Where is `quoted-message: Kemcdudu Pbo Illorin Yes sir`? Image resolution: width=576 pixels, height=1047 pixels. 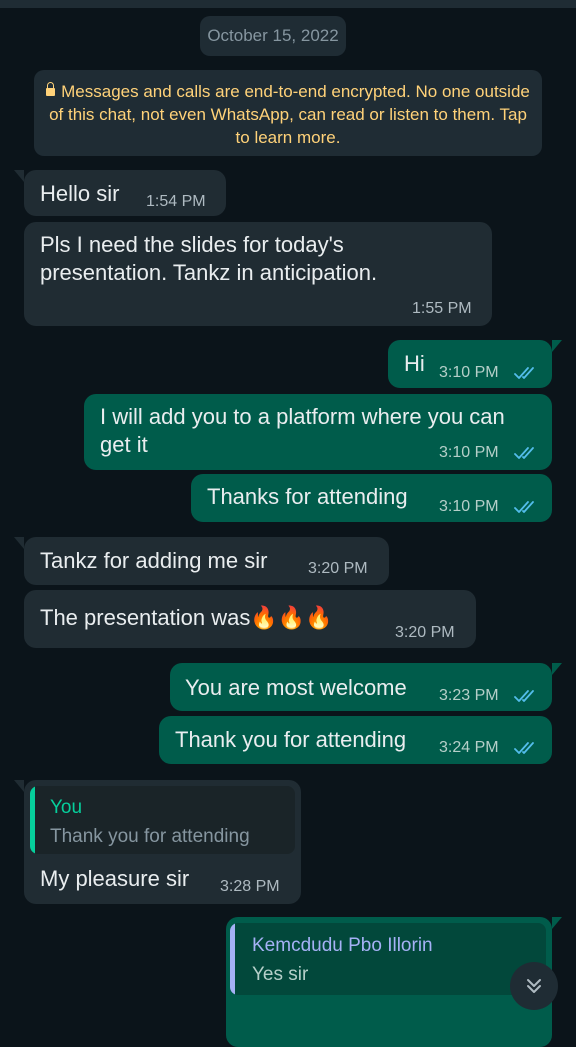
quoted-message: Kemcdudu Pbo Illorin Yes sir is located at coordinates (388, 959).